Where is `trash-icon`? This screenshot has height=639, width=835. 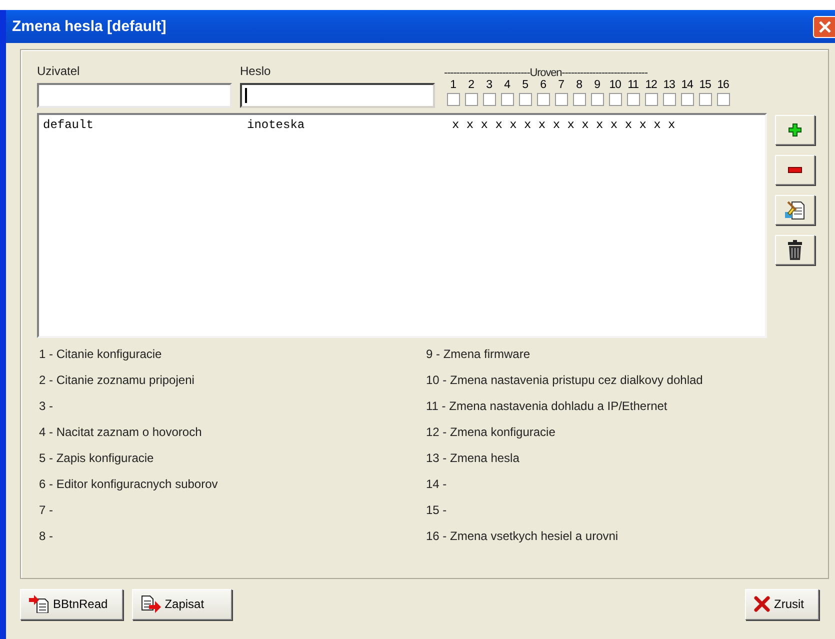 trash-icon is located at coordinates (795, 250).